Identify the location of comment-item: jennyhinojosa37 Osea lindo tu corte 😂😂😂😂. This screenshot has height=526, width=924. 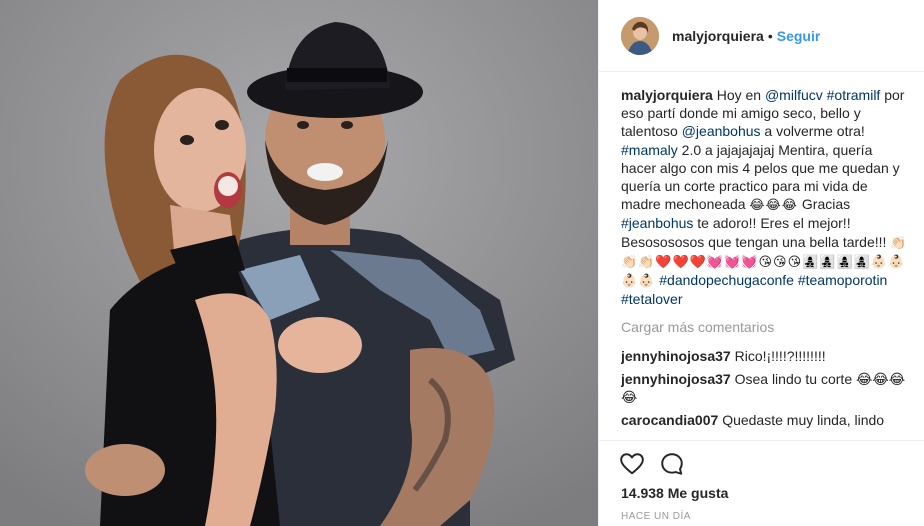
(766, 388).